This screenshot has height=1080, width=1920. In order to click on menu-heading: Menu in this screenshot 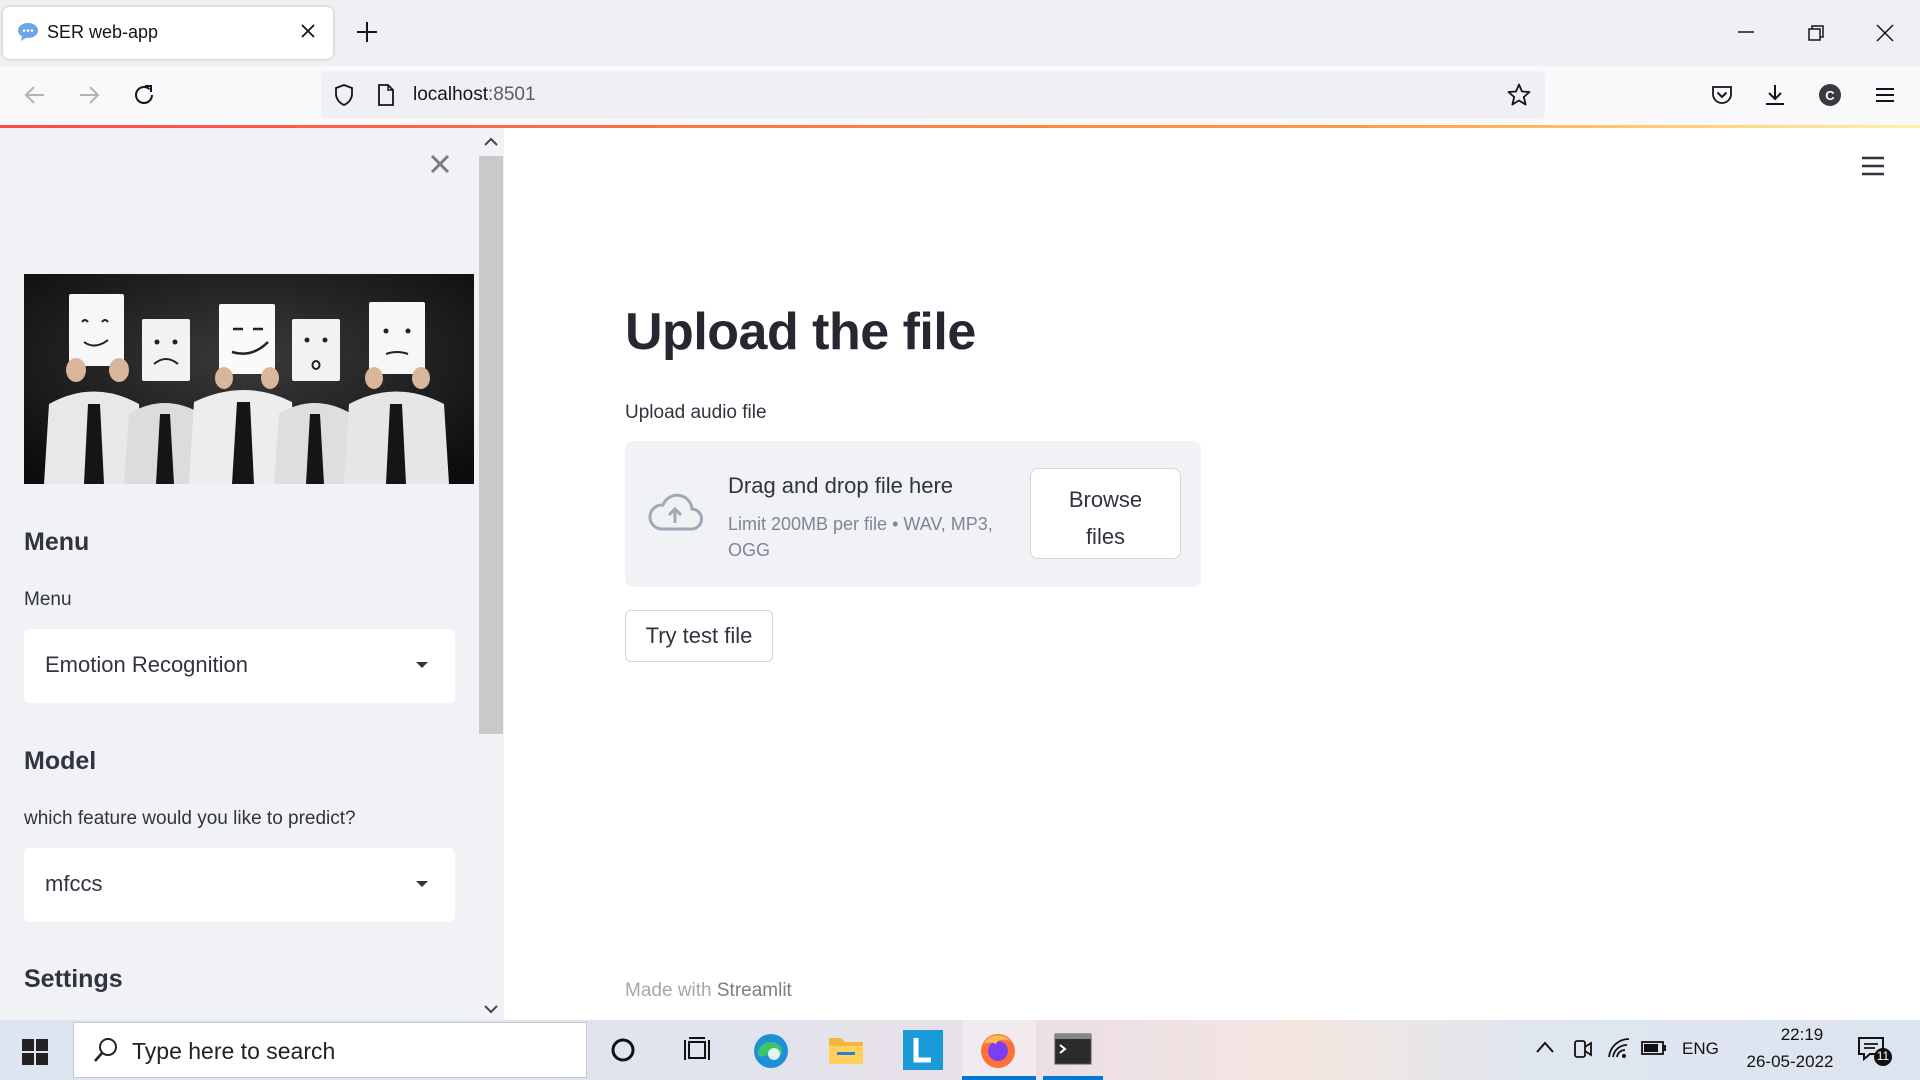, I will do `click(57, 542)`.